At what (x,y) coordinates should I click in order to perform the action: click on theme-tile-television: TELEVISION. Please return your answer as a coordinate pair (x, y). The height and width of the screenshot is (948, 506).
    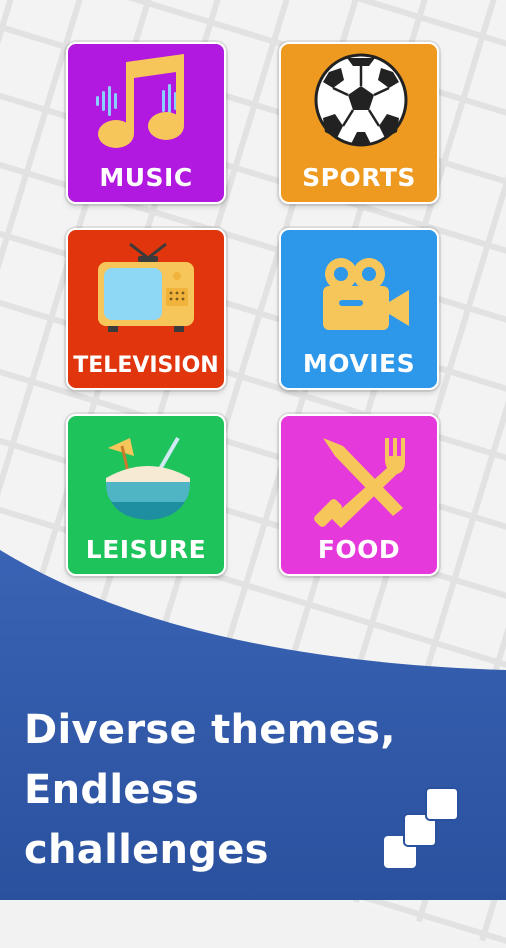
    Looking at the image, I should click on (146, 309).